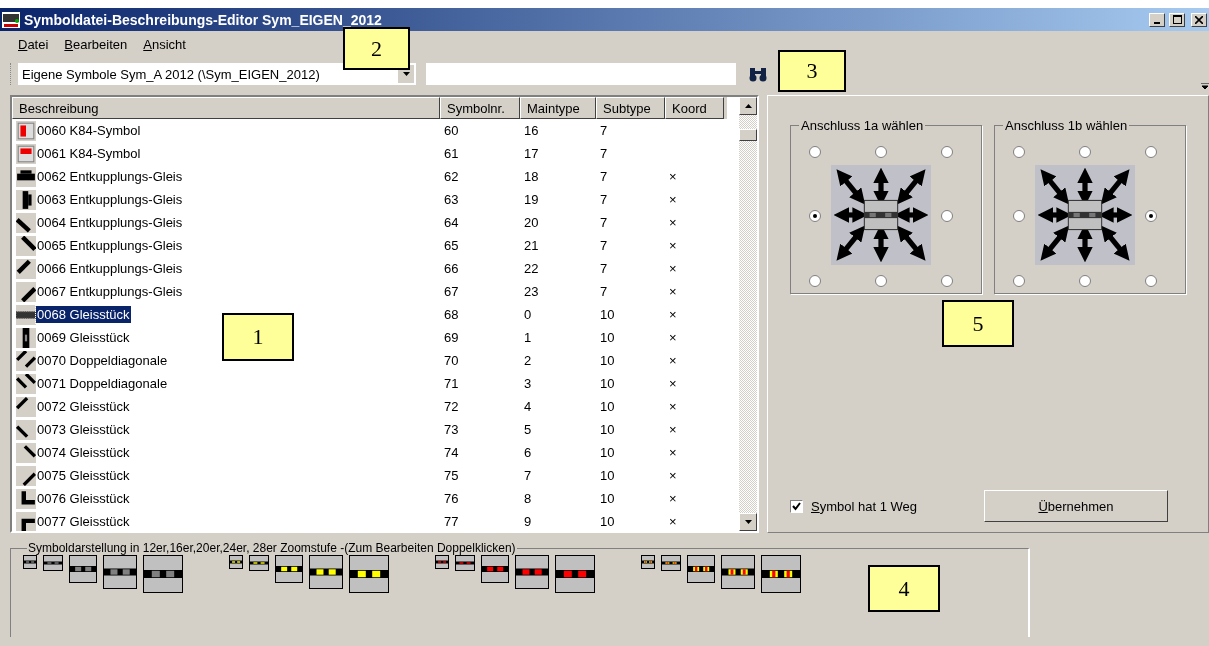  Describe the element at coordinates (451, 222) in the screenshot. I see `table-cell: 64` at that location.